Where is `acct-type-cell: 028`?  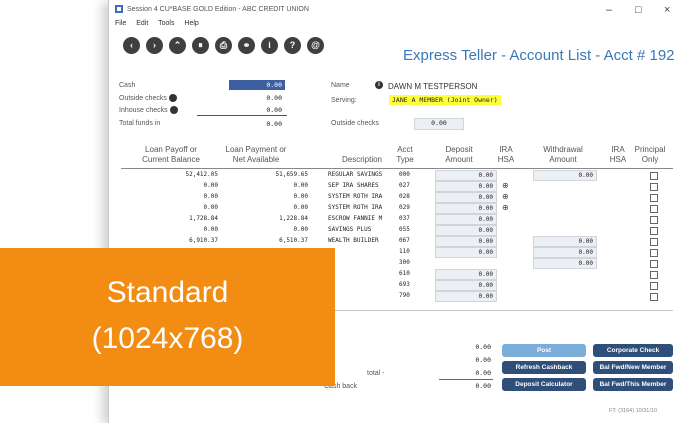
acct-type-cell: 028 is located at coordinates (404, 196).